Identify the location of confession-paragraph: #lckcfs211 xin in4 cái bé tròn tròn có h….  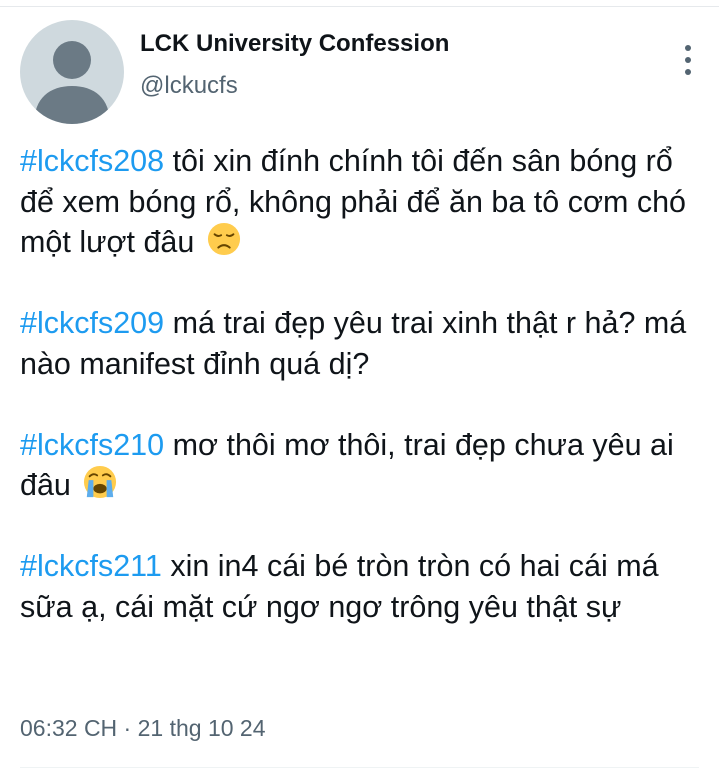
(365, 586).